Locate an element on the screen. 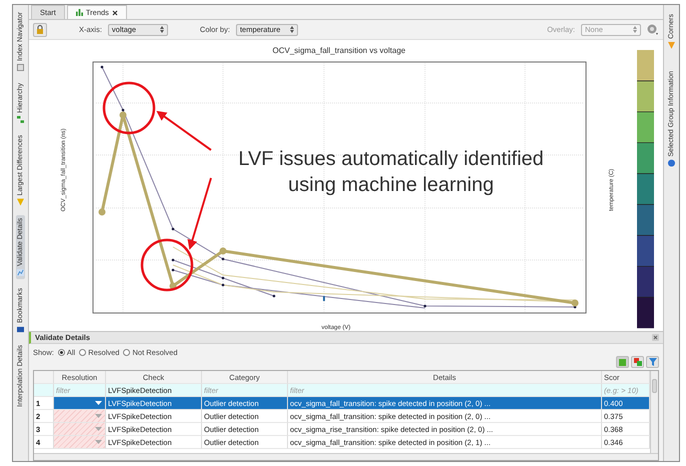 This screenshot has height=466, width=686. toggle-button is located at coordinates (622, 362).